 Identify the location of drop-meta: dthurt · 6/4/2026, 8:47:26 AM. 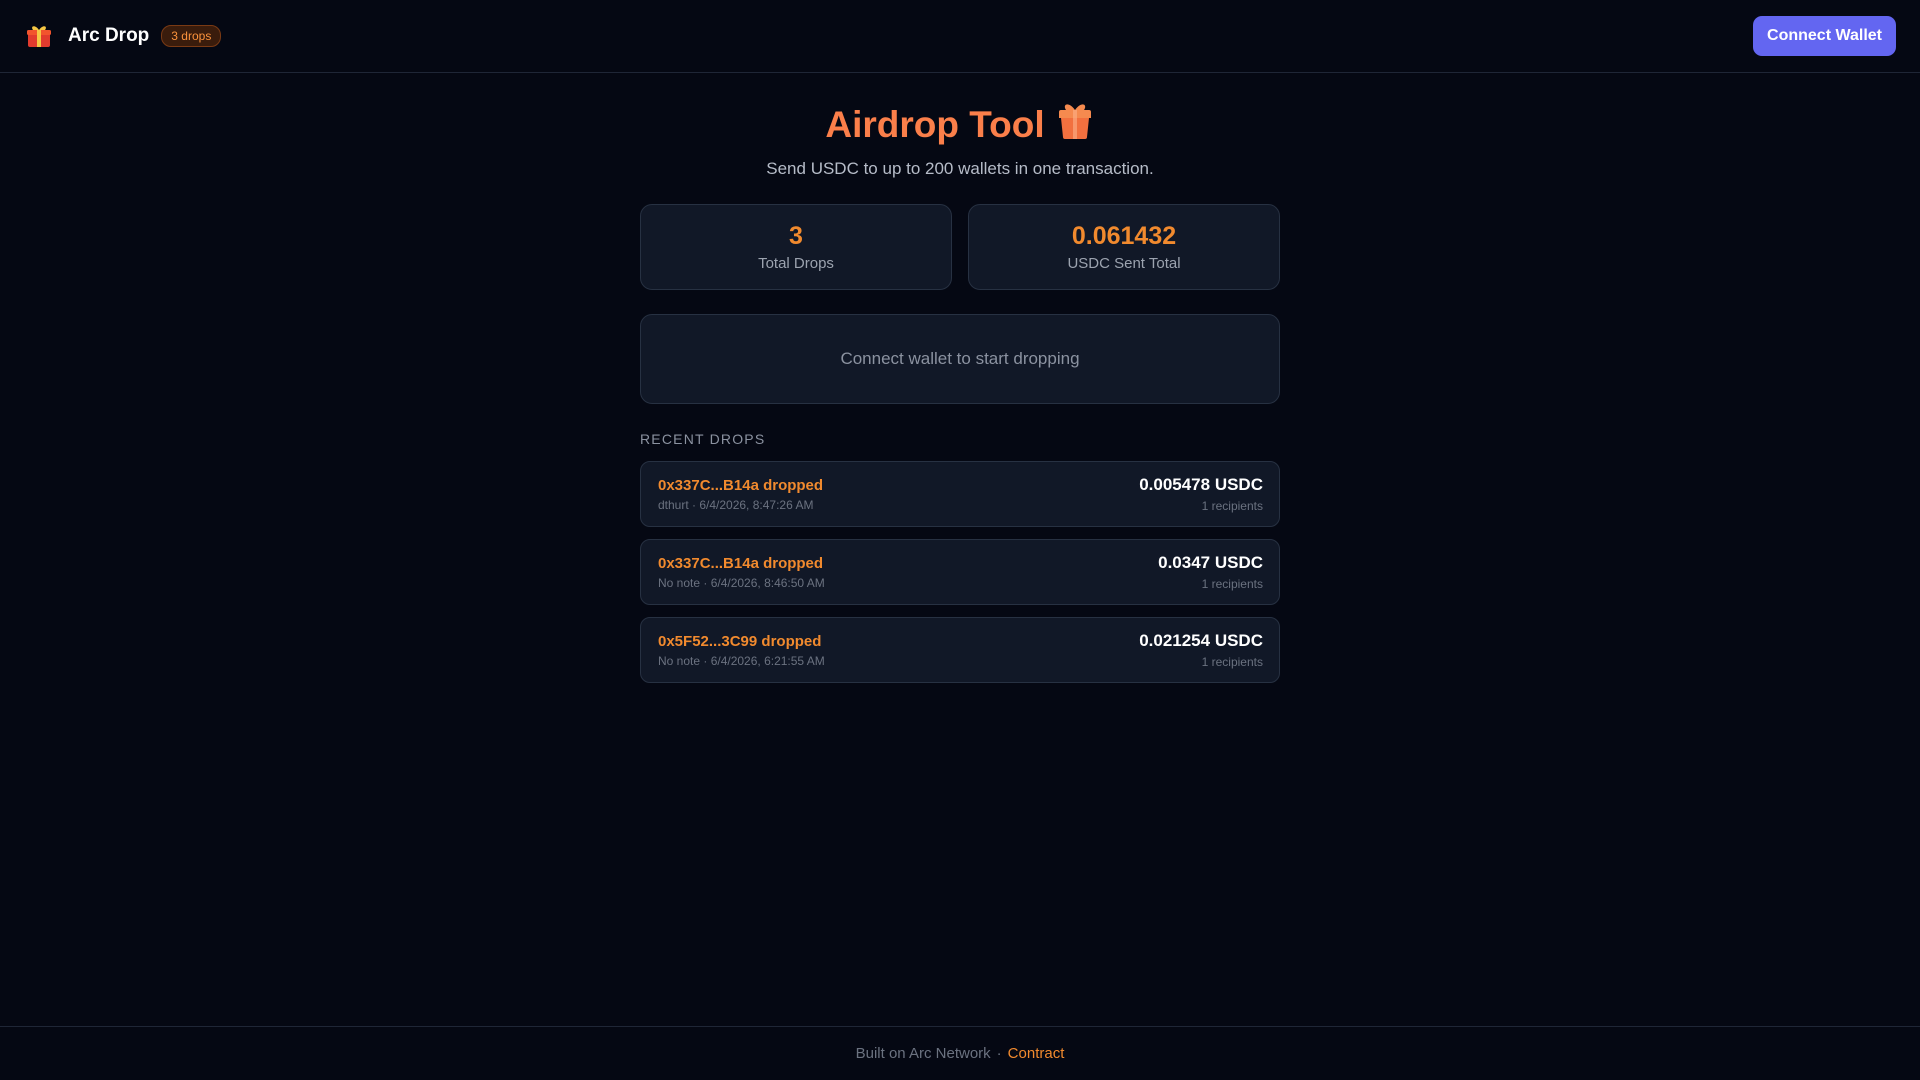
(736, 504).